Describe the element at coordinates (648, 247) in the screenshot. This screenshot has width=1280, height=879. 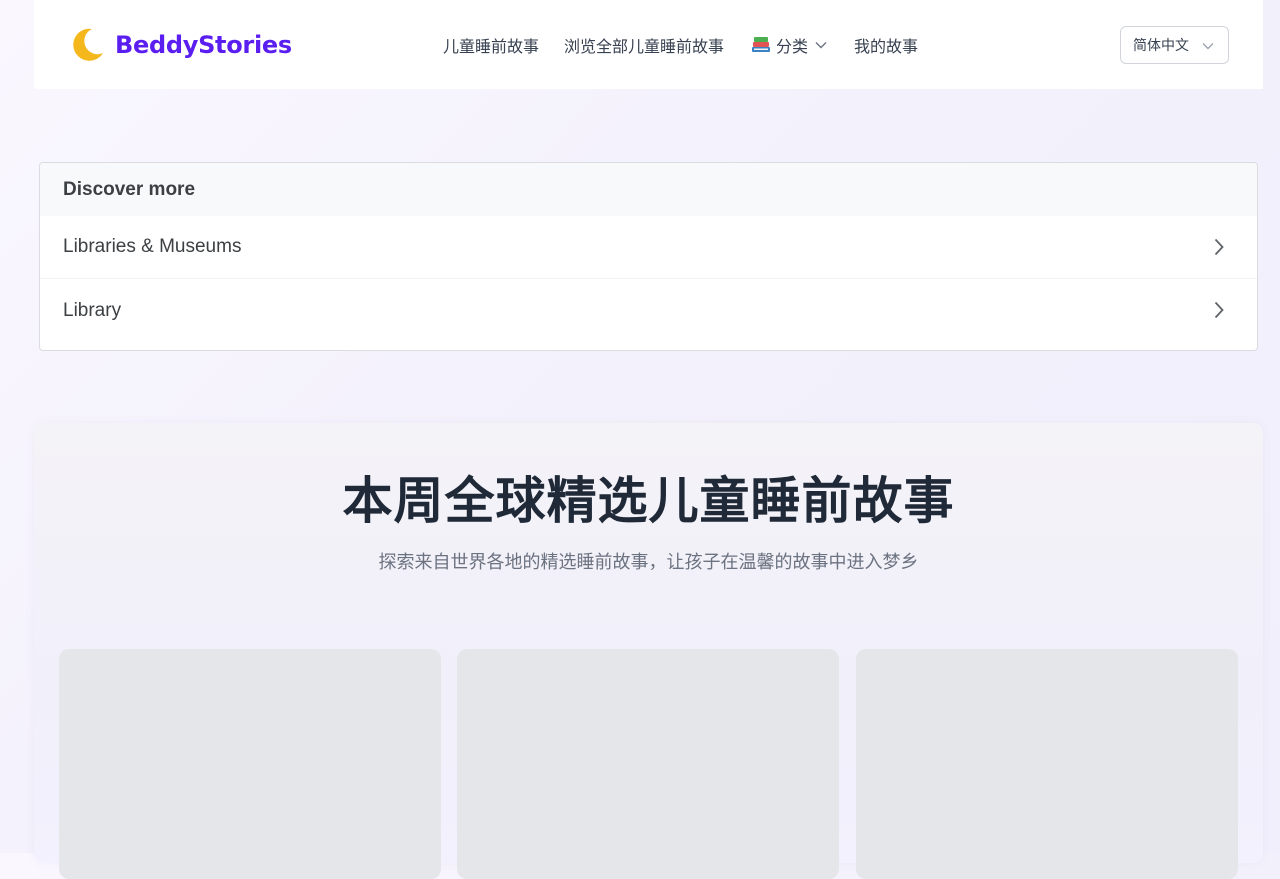
I see `discover-item-libraries-museums: Libraries & Museums` at that location.